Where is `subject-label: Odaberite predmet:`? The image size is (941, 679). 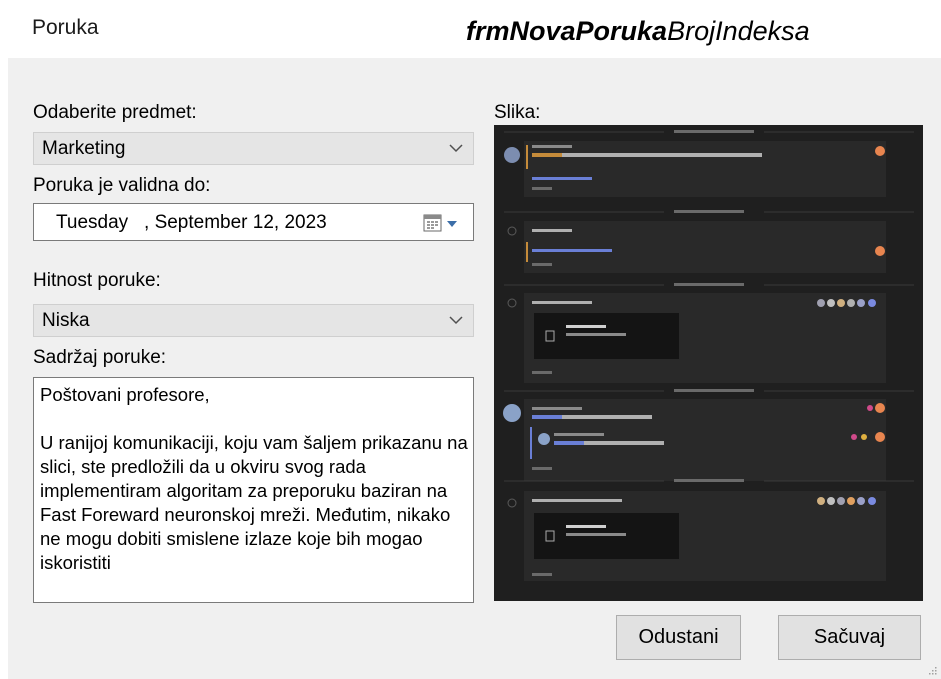 subject-label: Odaberite predmet: is located at coordinates (115, 112).